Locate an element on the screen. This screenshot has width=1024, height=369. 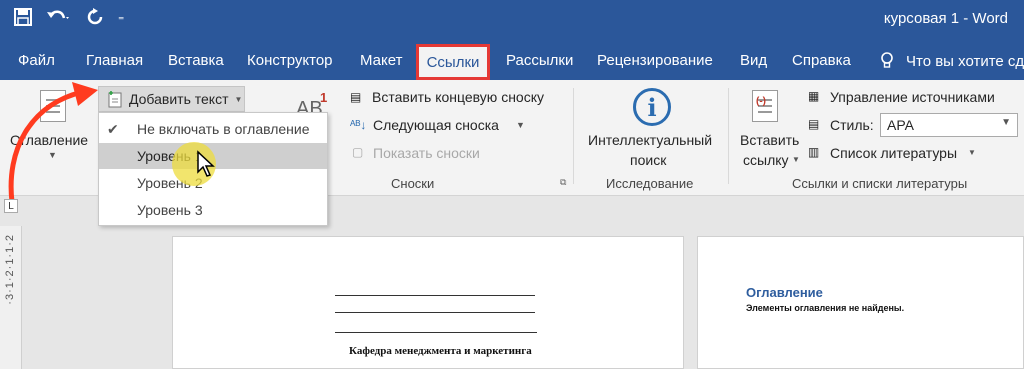
menu-item-label: Уровень 3 is located at coordinates (170, 210).